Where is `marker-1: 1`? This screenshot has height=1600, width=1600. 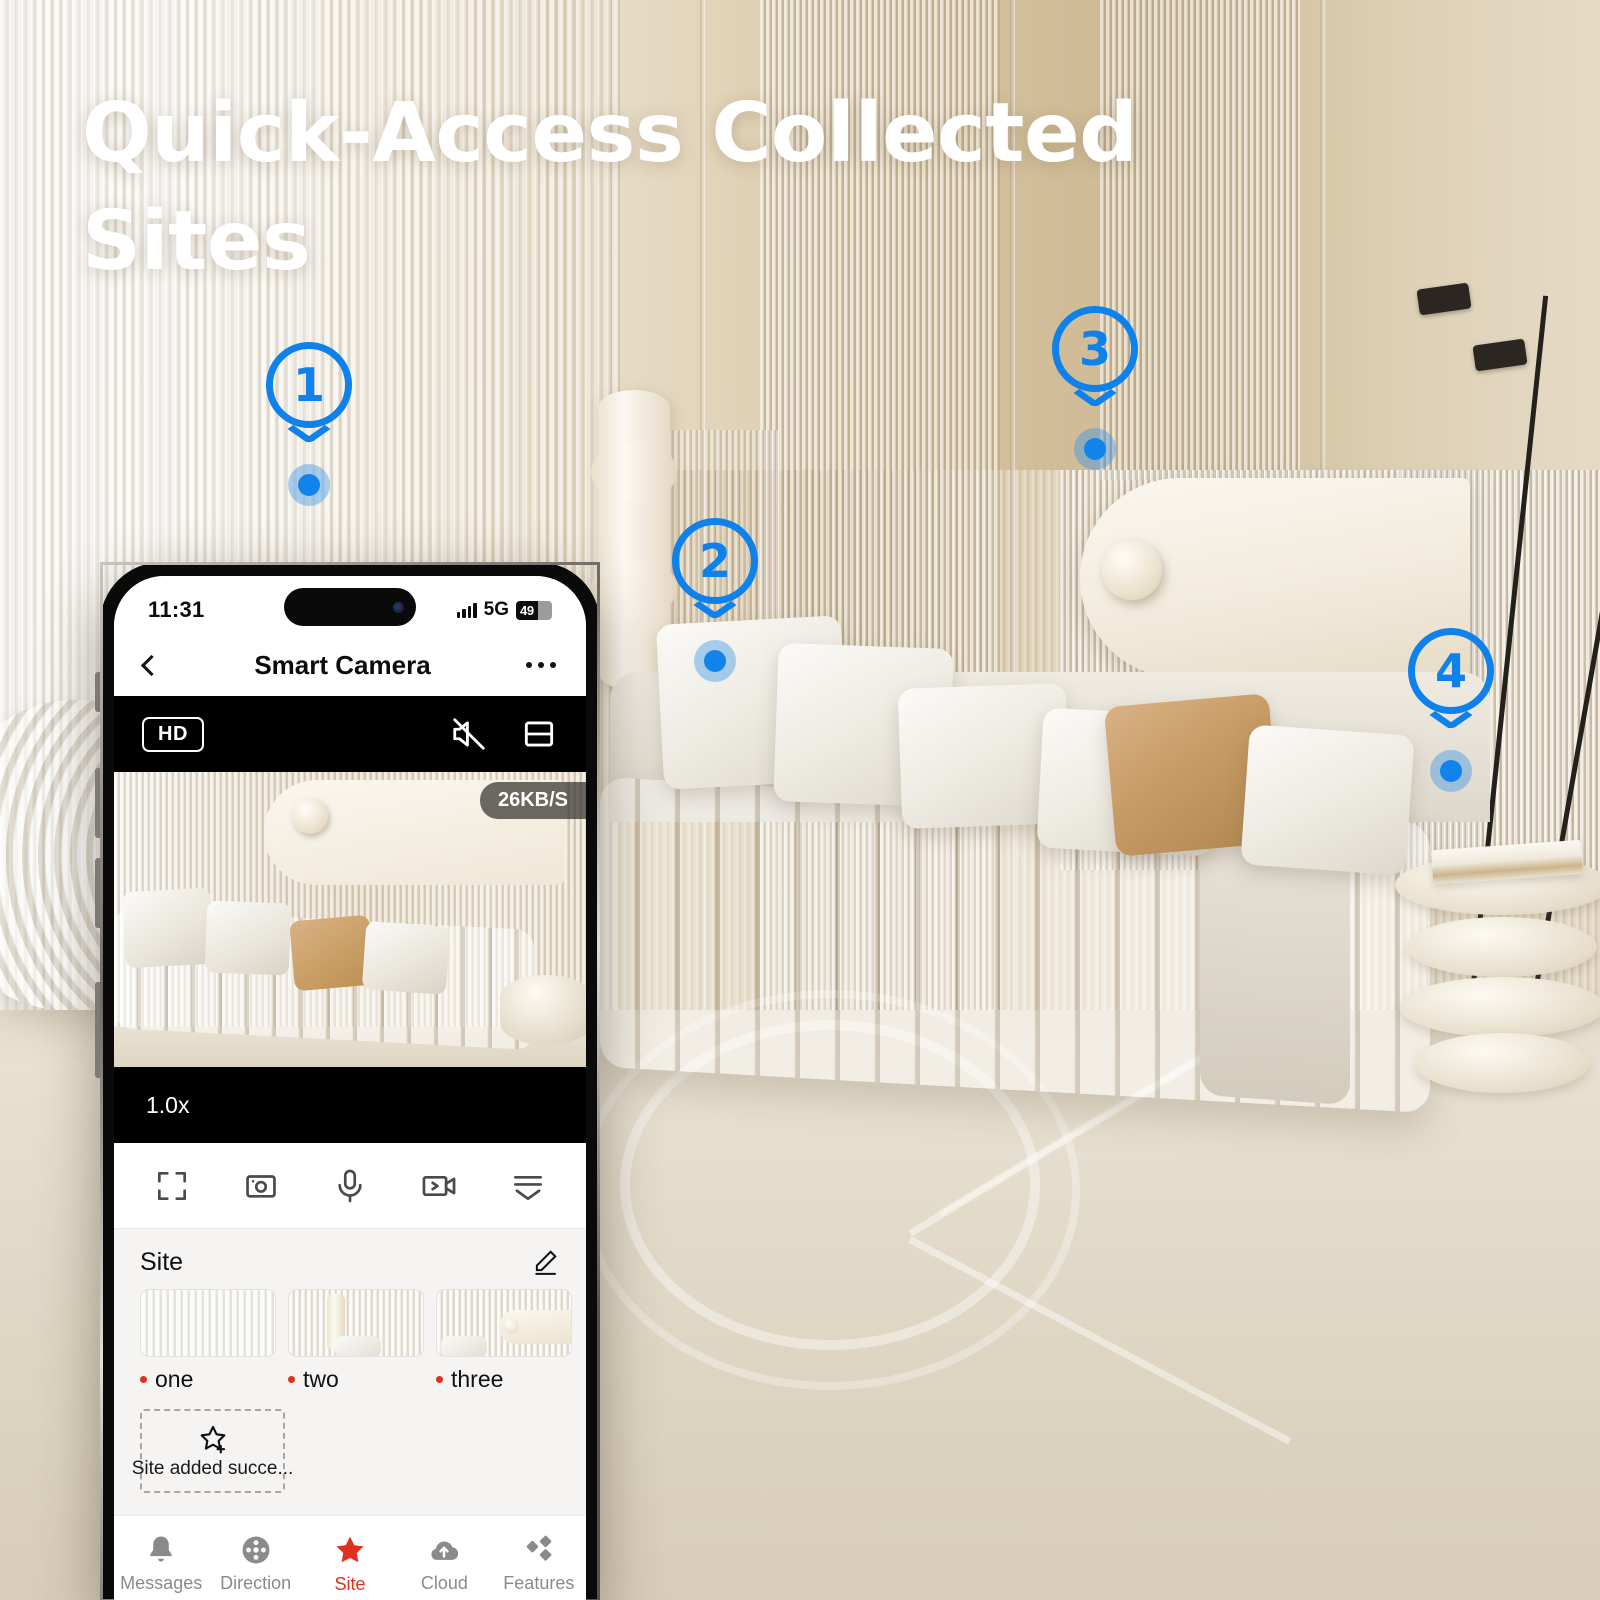
marker-1: 1 is located at coordinates (309, 424).